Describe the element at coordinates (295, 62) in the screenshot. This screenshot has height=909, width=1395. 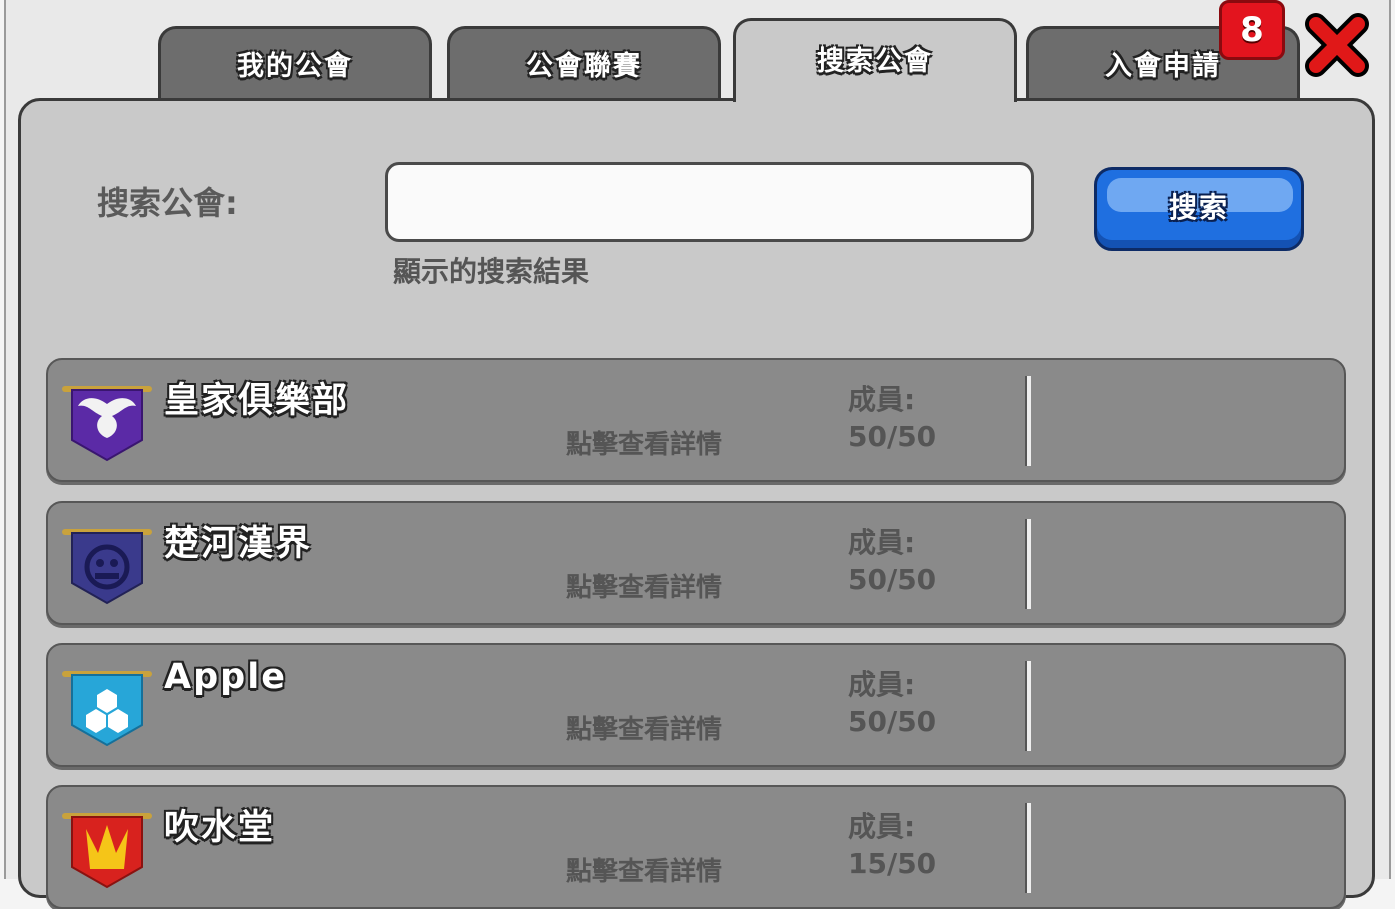
I see `tab-my-guild: 我的公會` at that location.